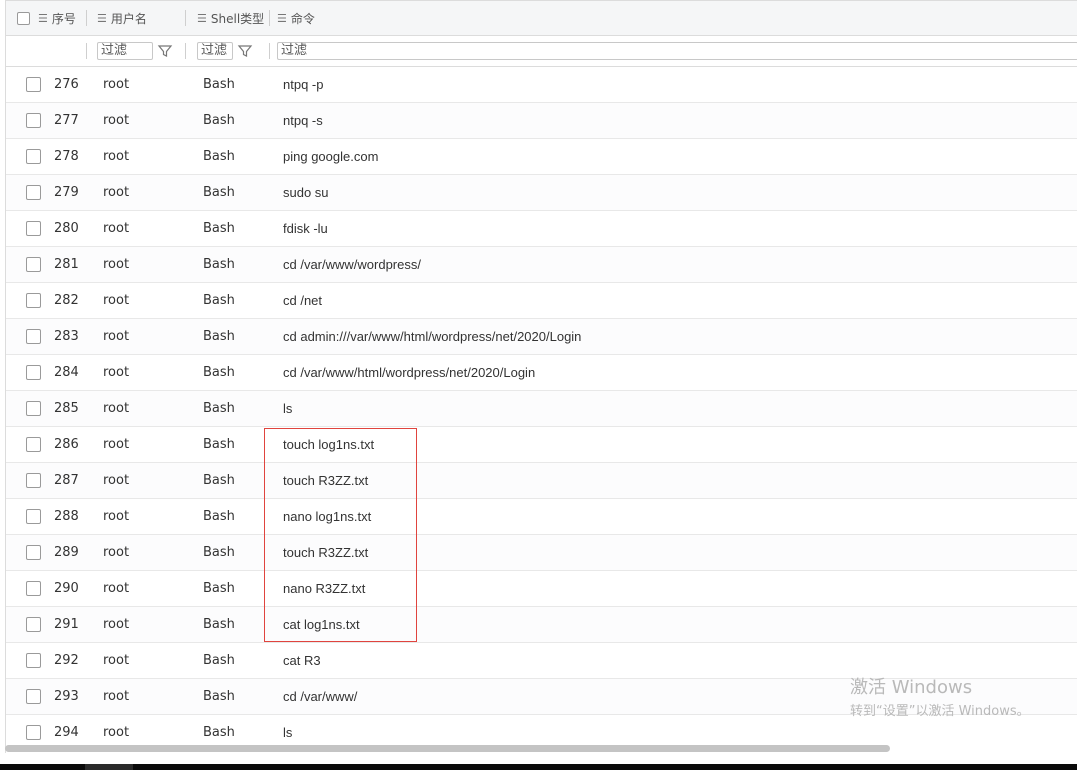 The height and width of the screenshot is (770, 1077). I want to click on table-row: 281 root Bash cd /var/www/wordpress/, so click(541, 265).